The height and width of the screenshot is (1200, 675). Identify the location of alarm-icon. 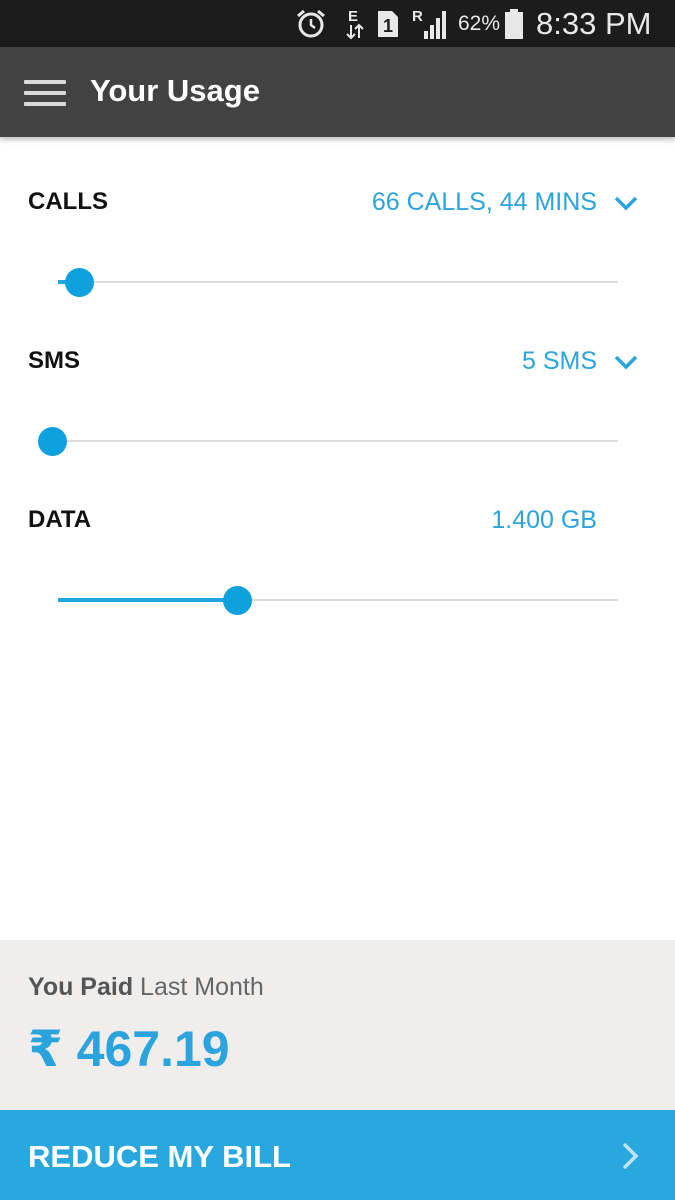
(312, 23).